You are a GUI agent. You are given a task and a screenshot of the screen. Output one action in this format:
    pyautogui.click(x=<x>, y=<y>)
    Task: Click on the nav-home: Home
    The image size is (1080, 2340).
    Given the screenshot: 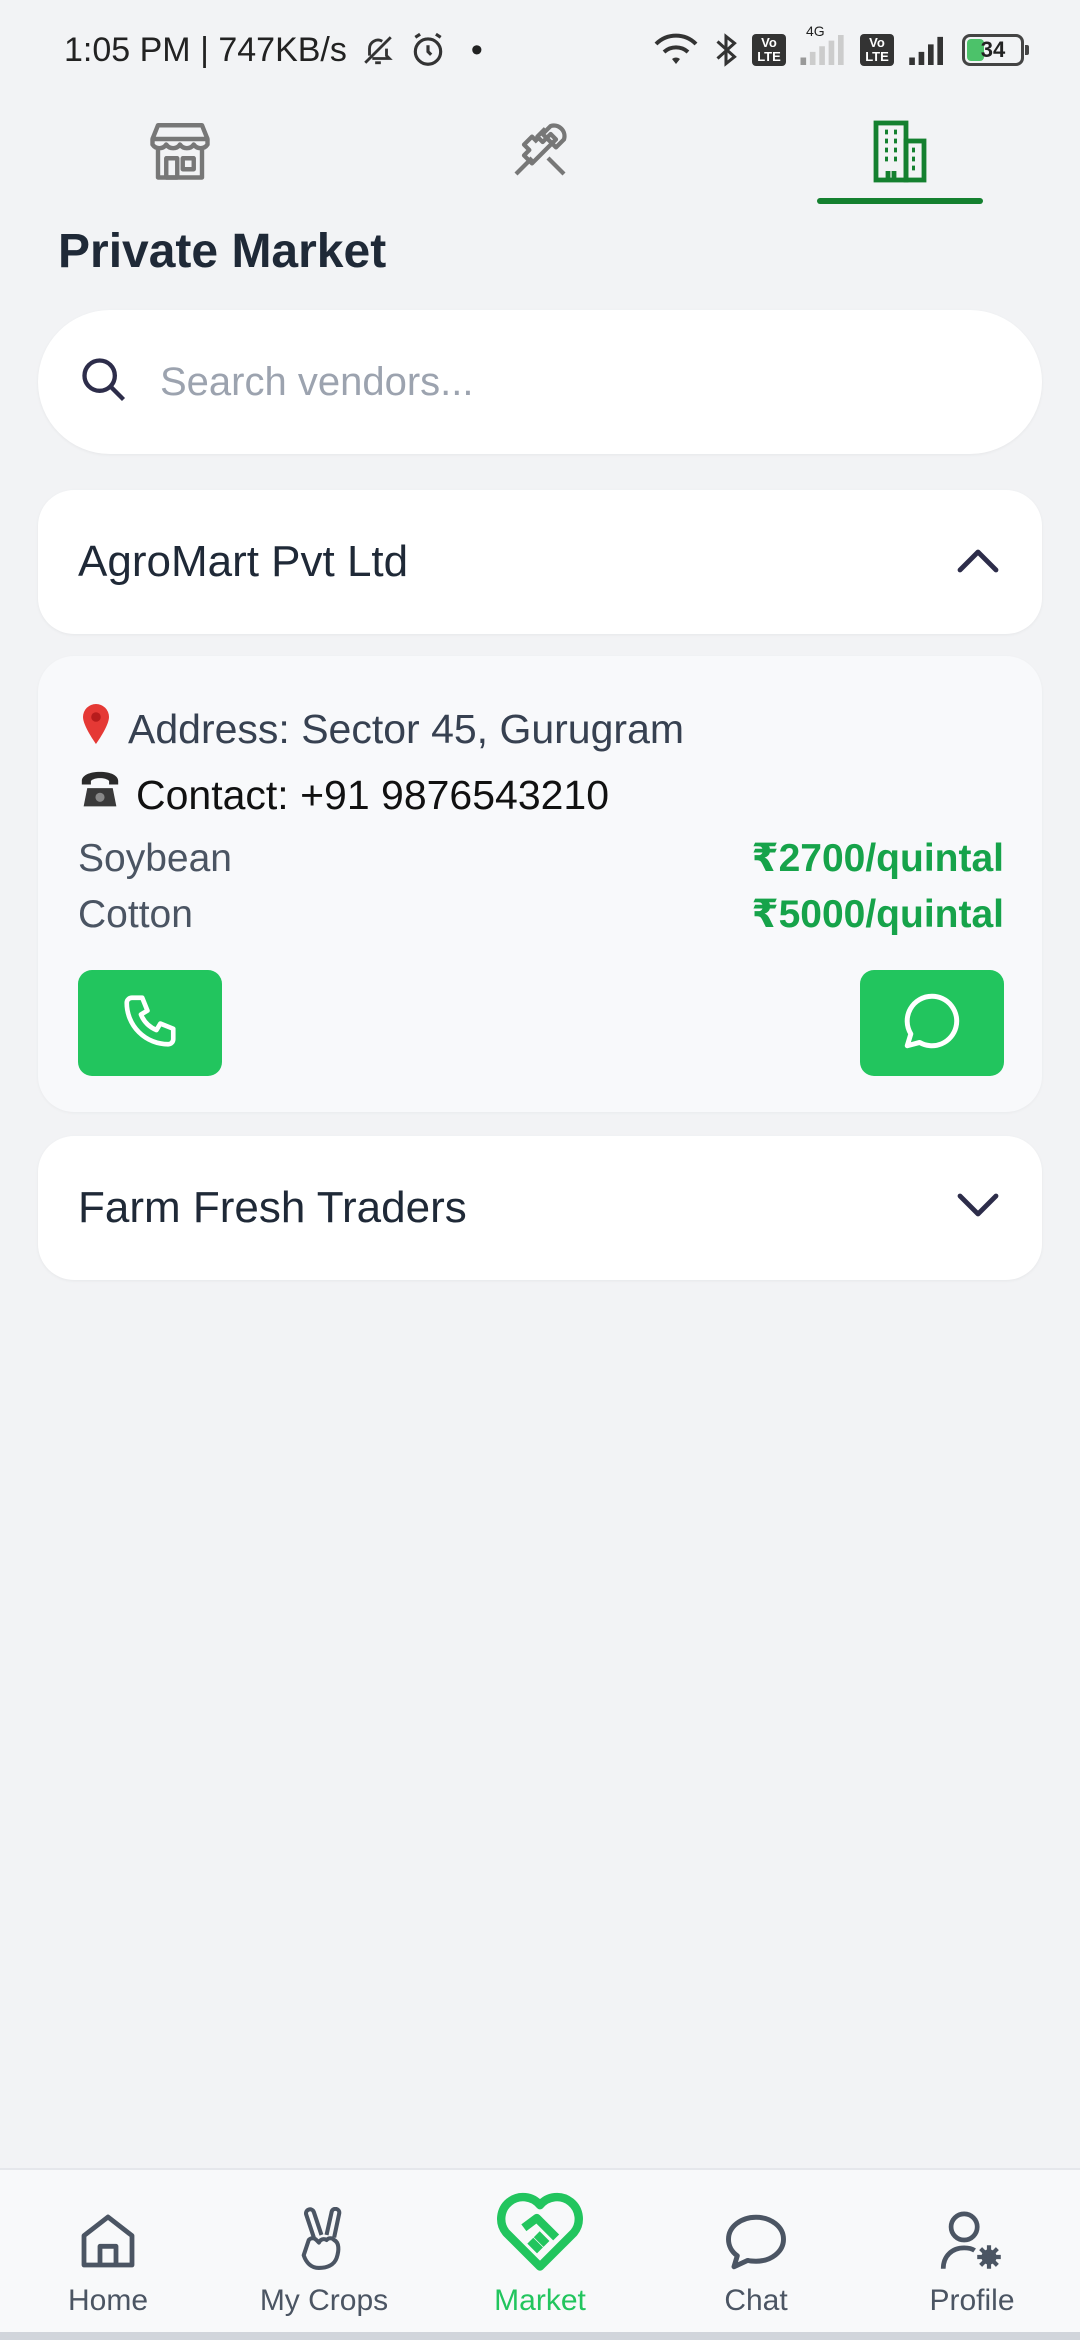 What is the action you would take?
    pyautogui.click(x=108, y=2255)
    